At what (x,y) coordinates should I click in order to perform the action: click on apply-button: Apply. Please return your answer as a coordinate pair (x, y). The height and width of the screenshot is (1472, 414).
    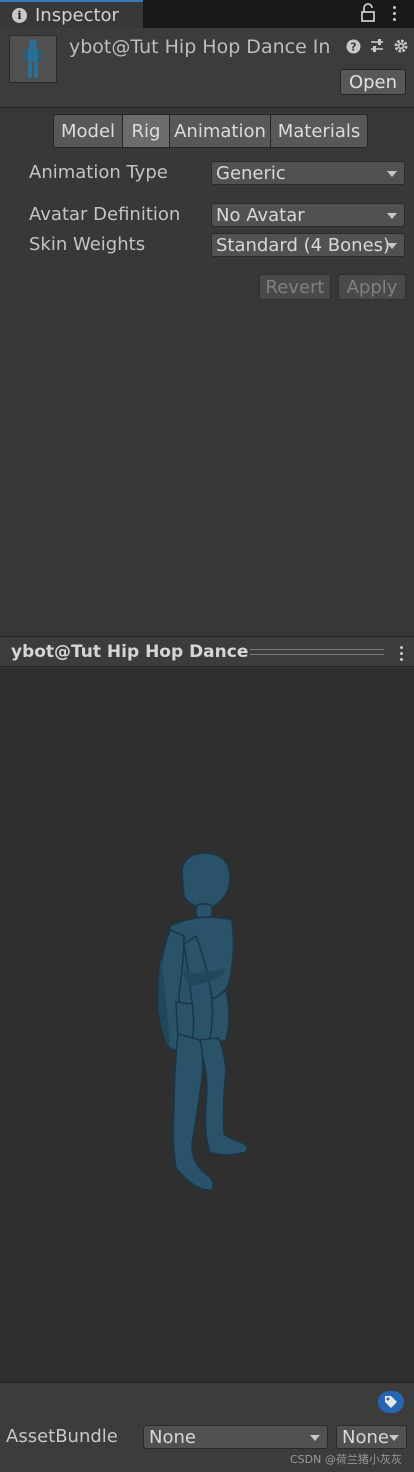
    Looking at the image, I should click on (372, 287).